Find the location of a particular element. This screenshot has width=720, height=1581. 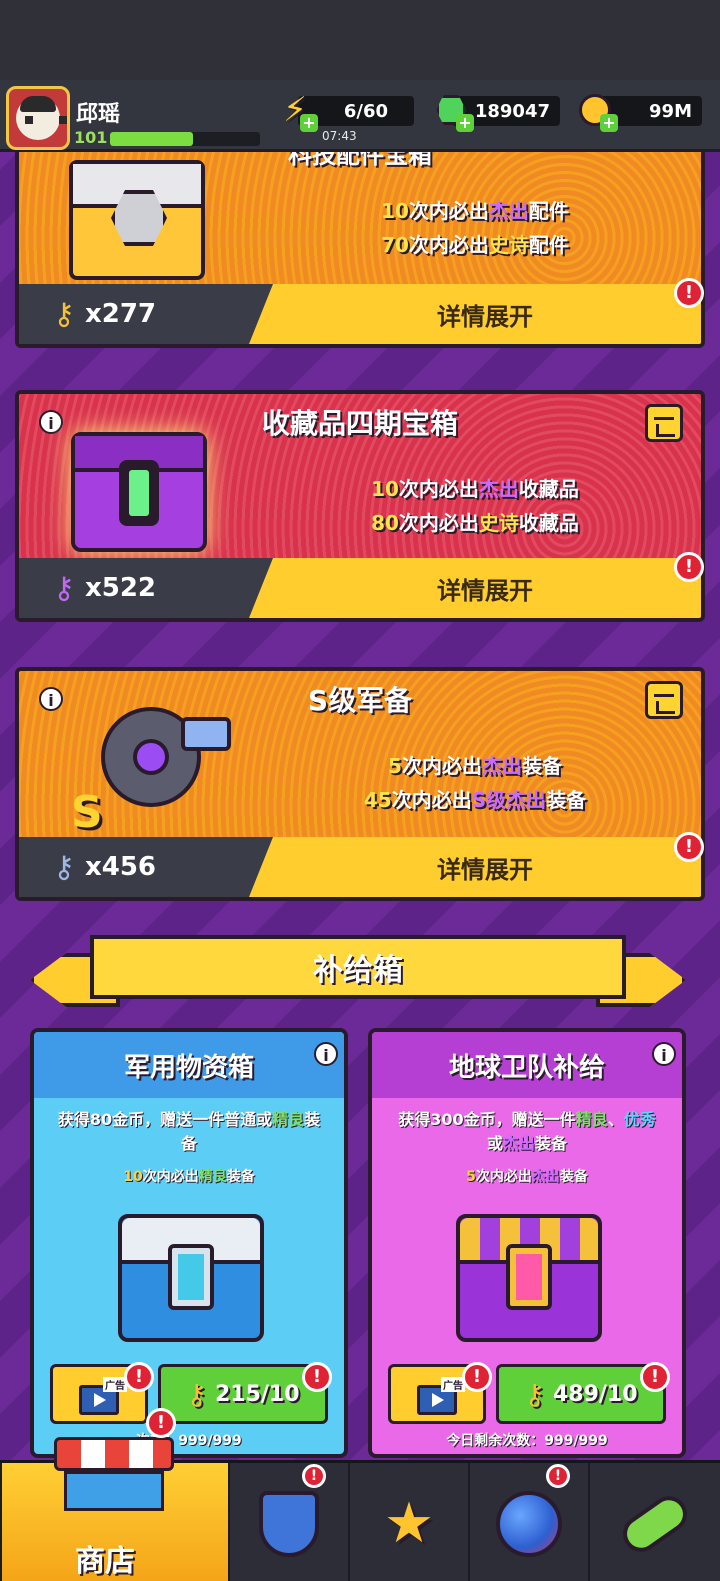

top-resource-bar: 邱瑶 101 6/60 ⚡ + 07:43 189047 + 99M + is located at coordinates (360, 116).